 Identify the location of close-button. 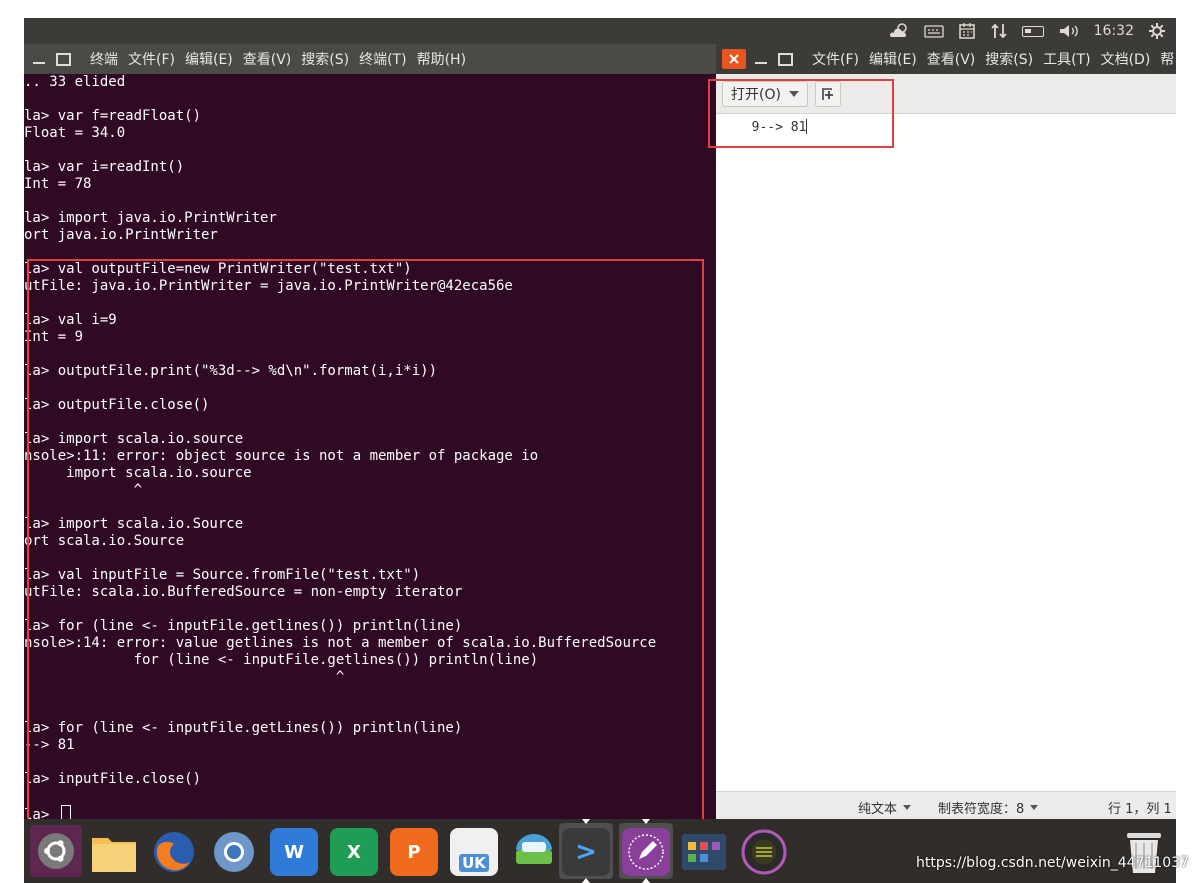
(734, 59).